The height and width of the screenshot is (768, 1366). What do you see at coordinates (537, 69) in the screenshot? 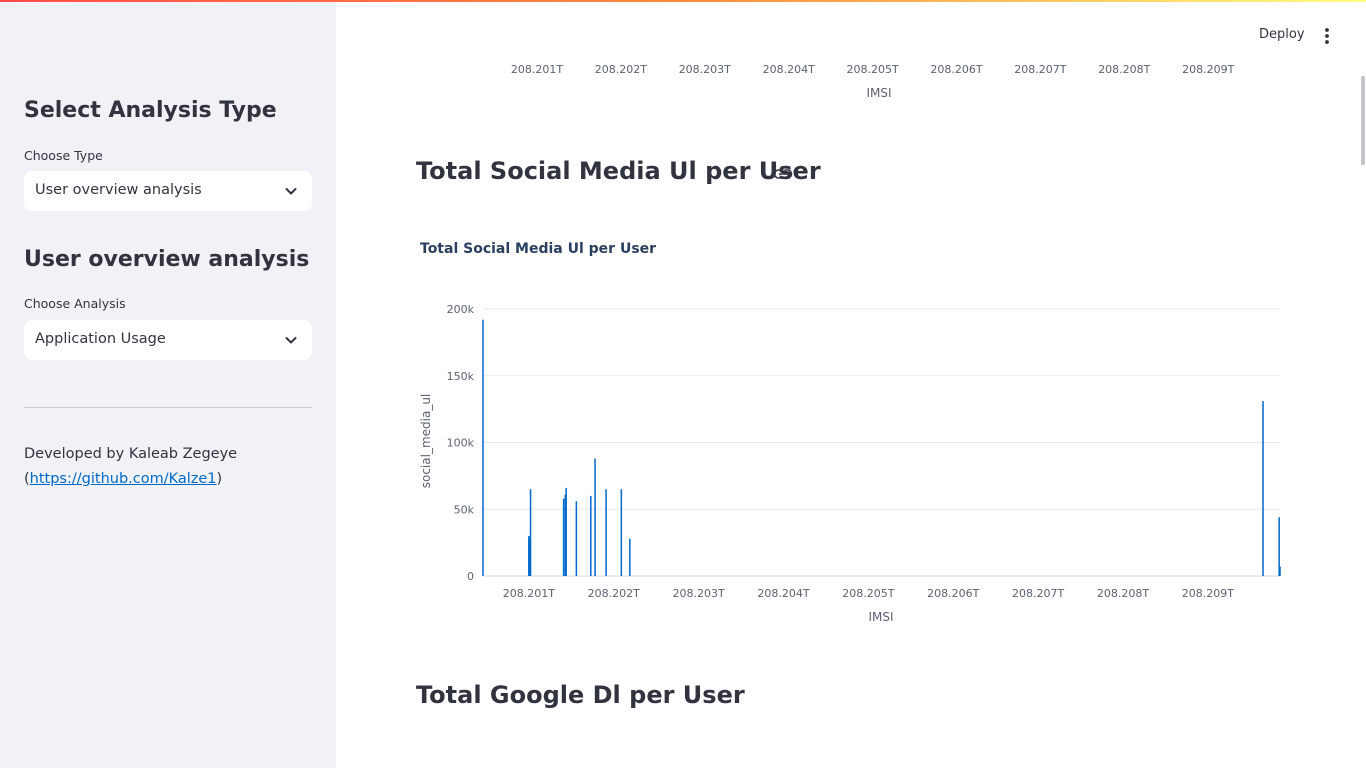
I see `previous-chart-x-tick-label: 208.201T` at bounding box center [537, 69].